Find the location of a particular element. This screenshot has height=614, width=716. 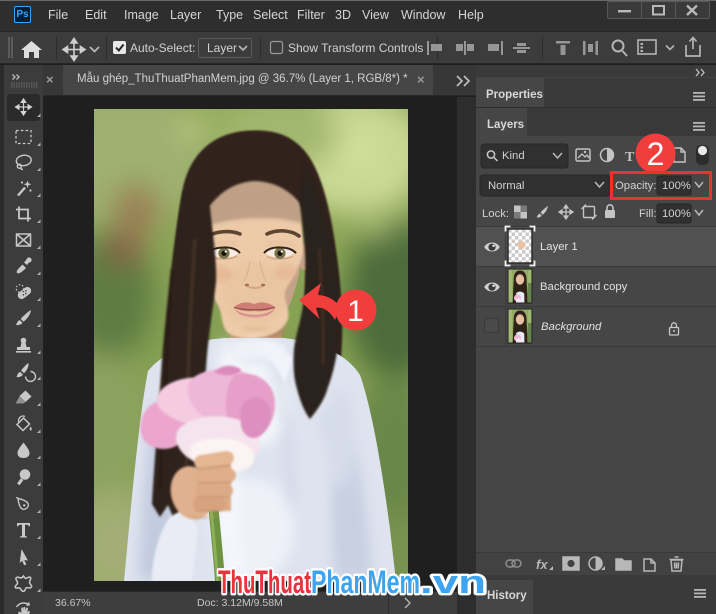

svg-text: PhanMem is located at coordinates (365, 582).